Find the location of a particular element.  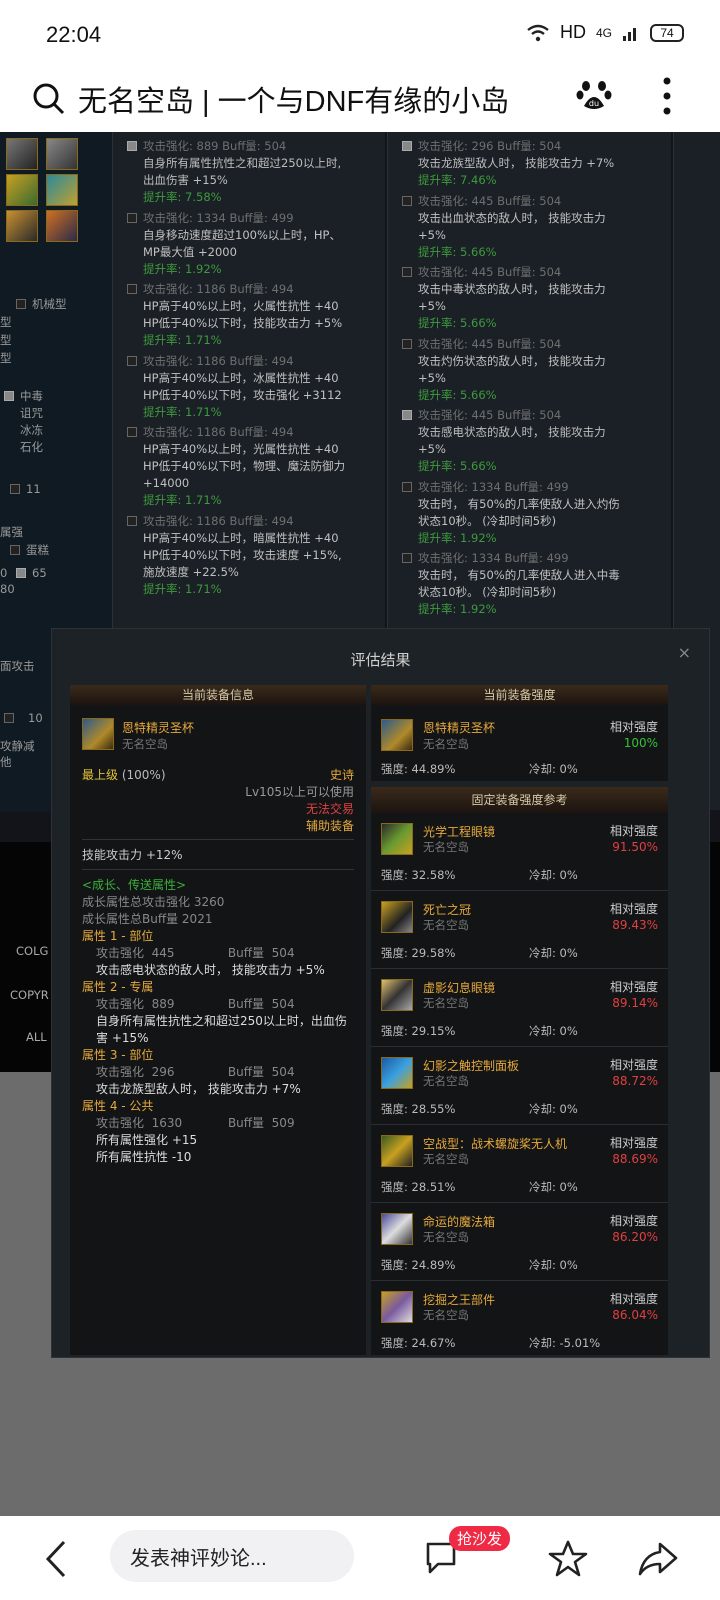

filter-value-label: 0 is located at coordinates (4, 573).